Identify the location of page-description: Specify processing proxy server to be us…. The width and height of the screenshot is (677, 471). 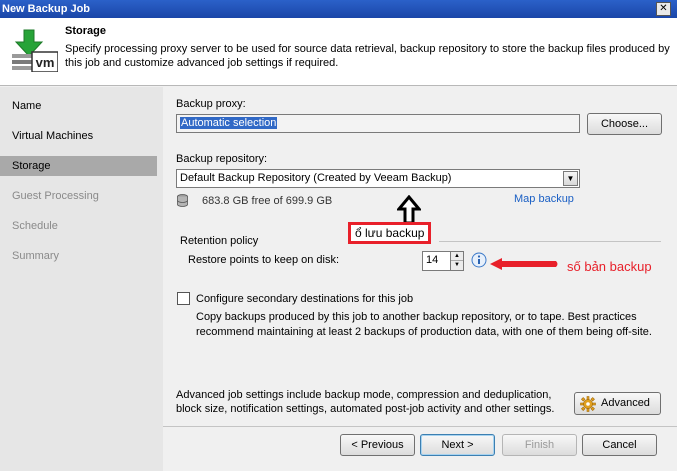
(367, 56).